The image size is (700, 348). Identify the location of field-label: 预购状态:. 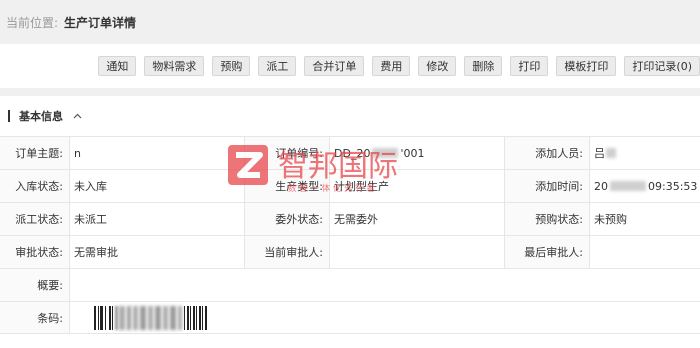
(547, 219).